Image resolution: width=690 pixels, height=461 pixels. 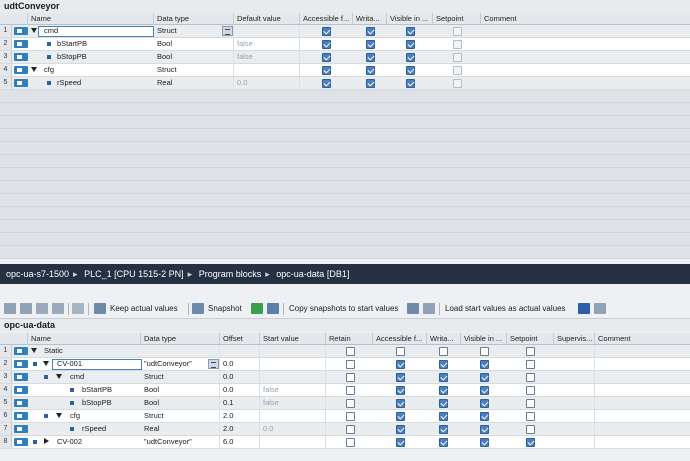 What do you see at coordinates (585, 19) in the screenshot?
I see `udt-col-comment: Comment` at bounding box center [585, 19].